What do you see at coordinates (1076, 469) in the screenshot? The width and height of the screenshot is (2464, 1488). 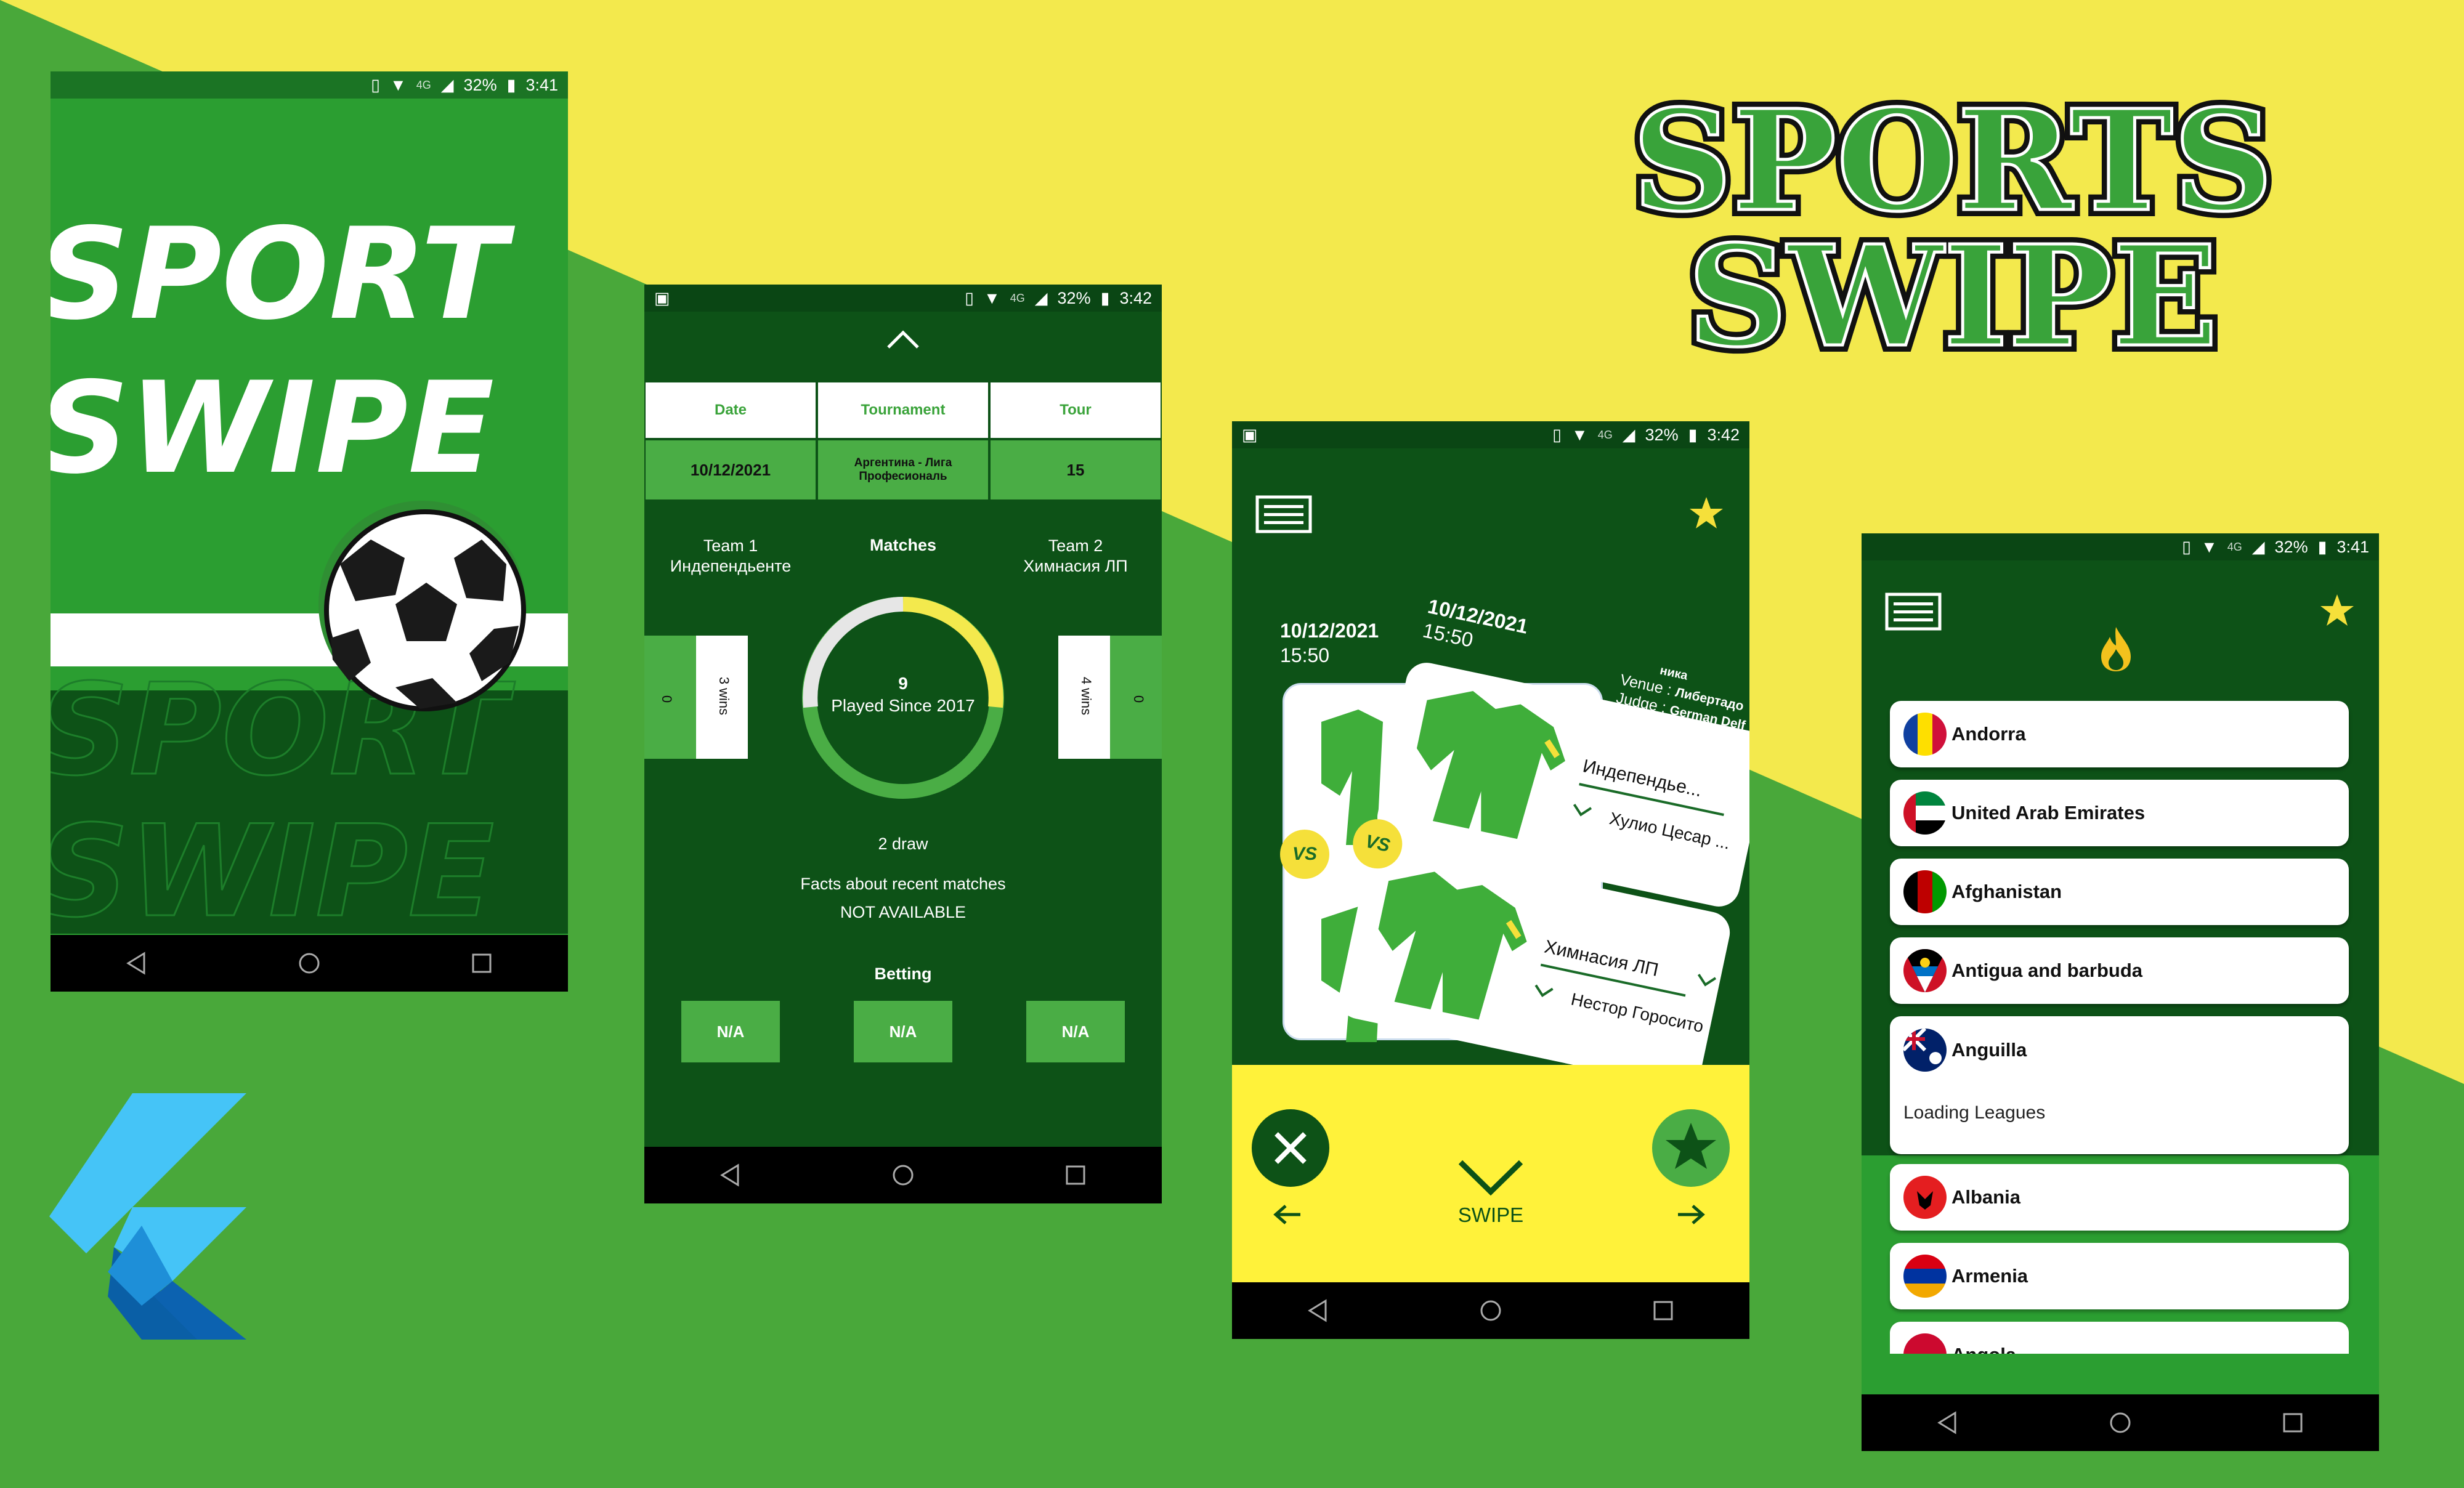 I see `tour-value: 15` at bounding box center [1076, 469].